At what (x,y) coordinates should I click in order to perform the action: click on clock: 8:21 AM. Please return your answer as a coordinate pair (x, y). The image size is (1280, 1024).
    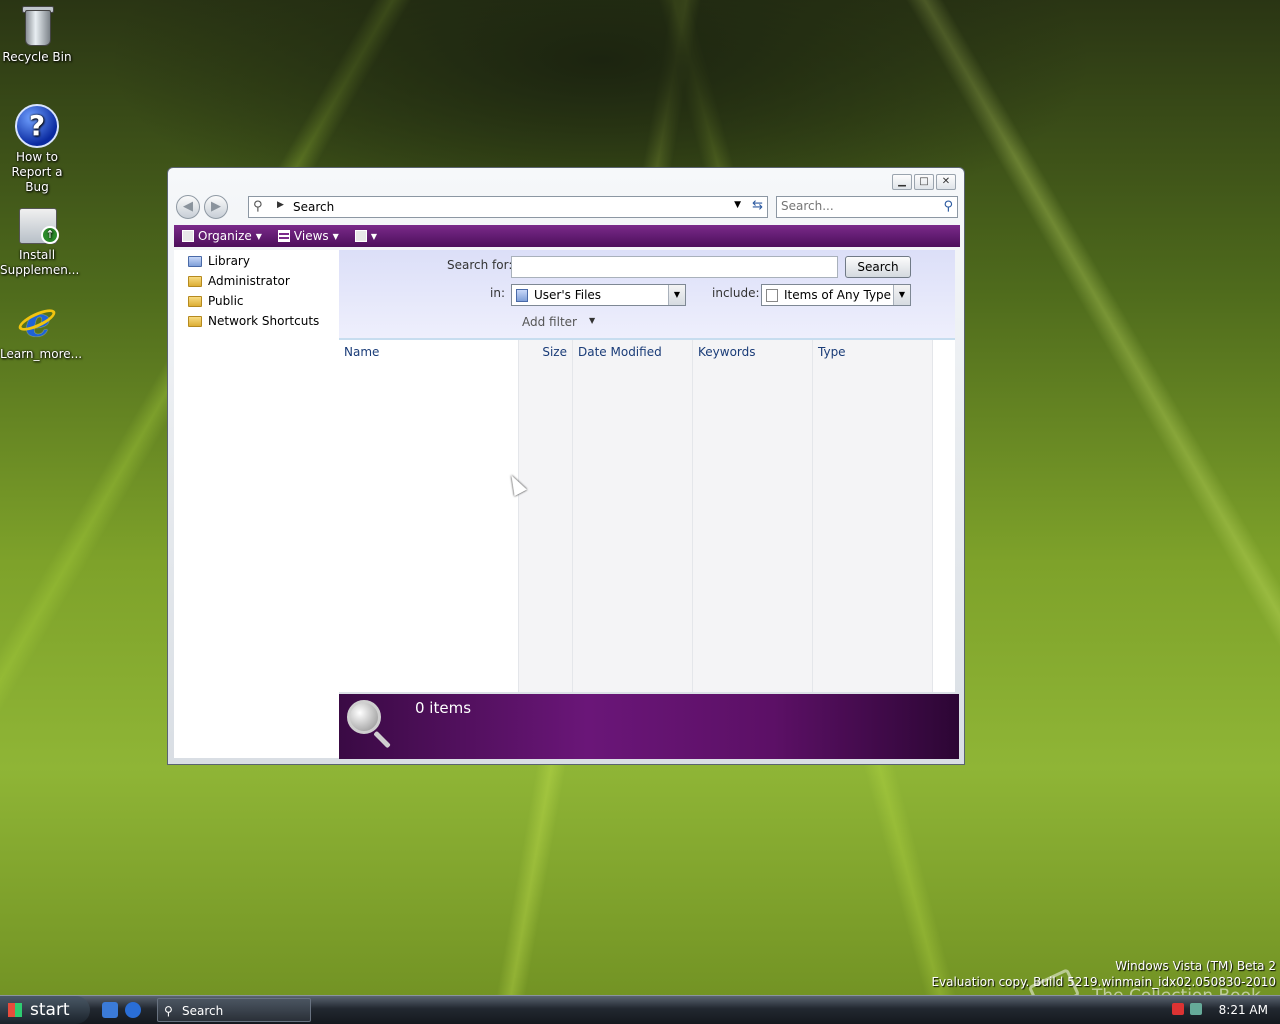
    Looking at the image, I should click on (1243, 1010).